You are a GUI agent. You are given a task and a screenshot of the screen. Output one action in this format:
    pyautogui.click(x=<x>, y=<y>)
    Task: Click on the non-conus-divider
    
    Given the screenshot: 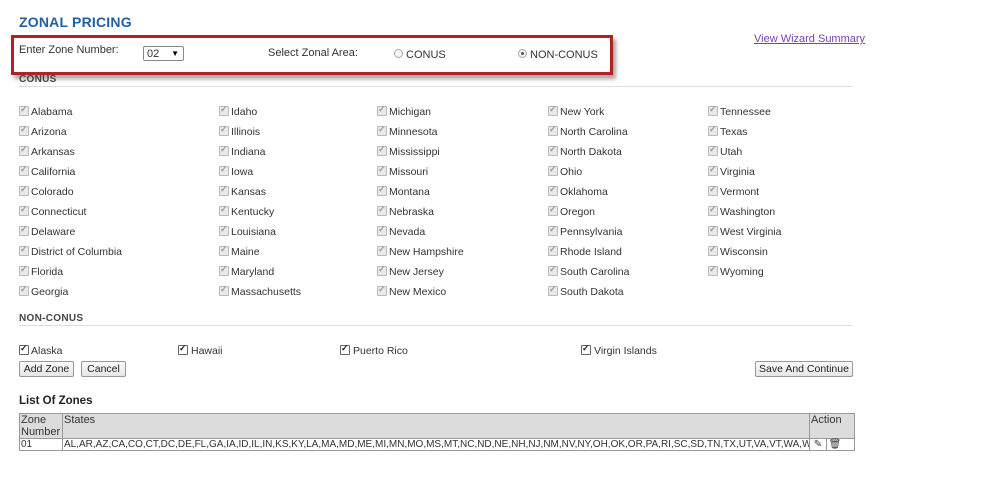 What is the action you would take?
    pyautogui.click(x=435, y=325)
    